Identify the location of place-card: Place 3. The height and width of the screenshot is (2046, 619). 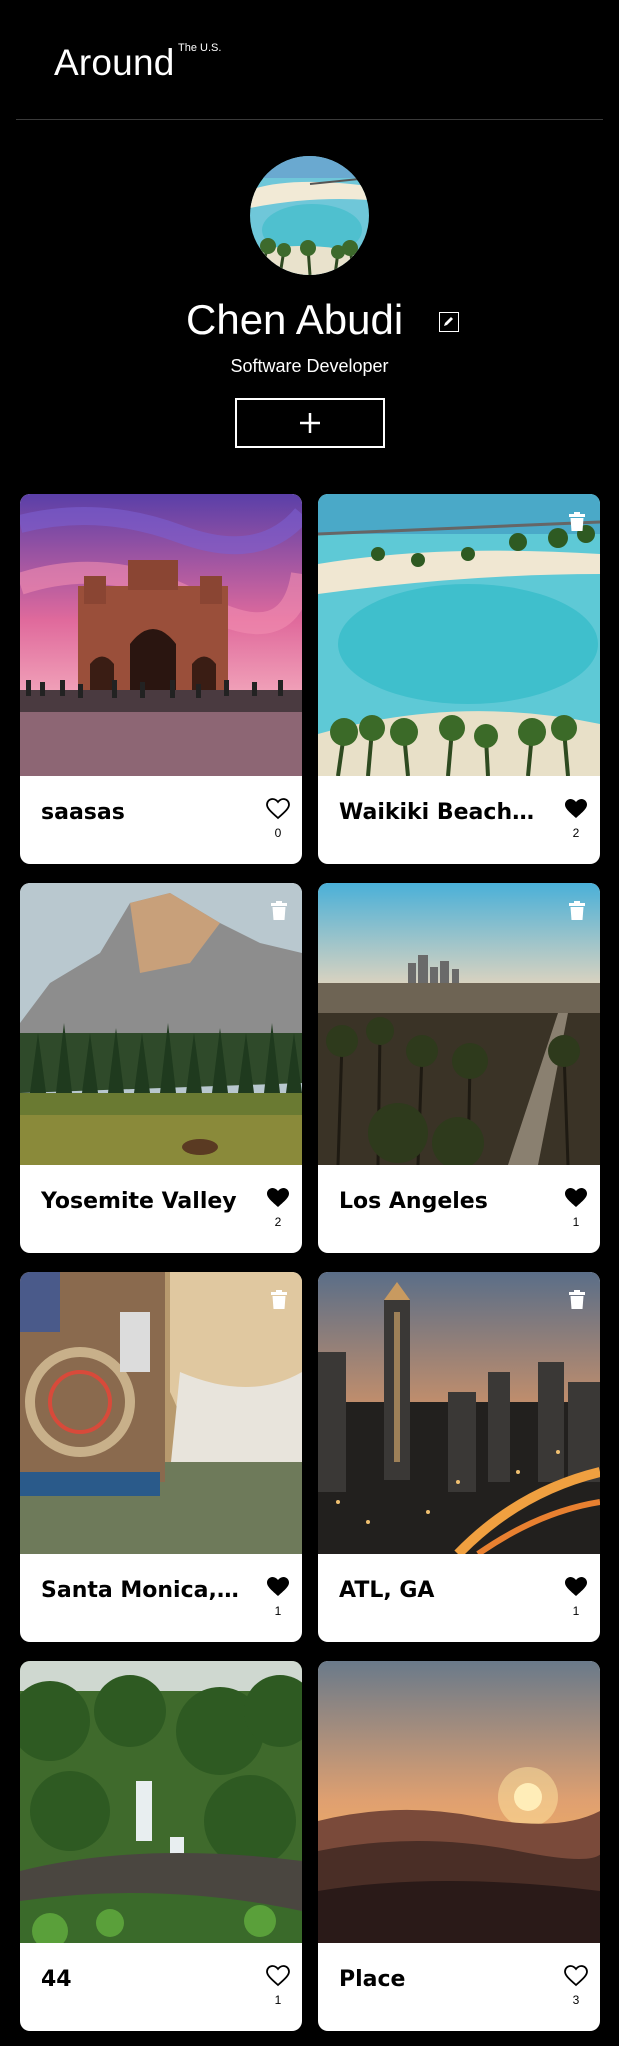
(459, 1846).